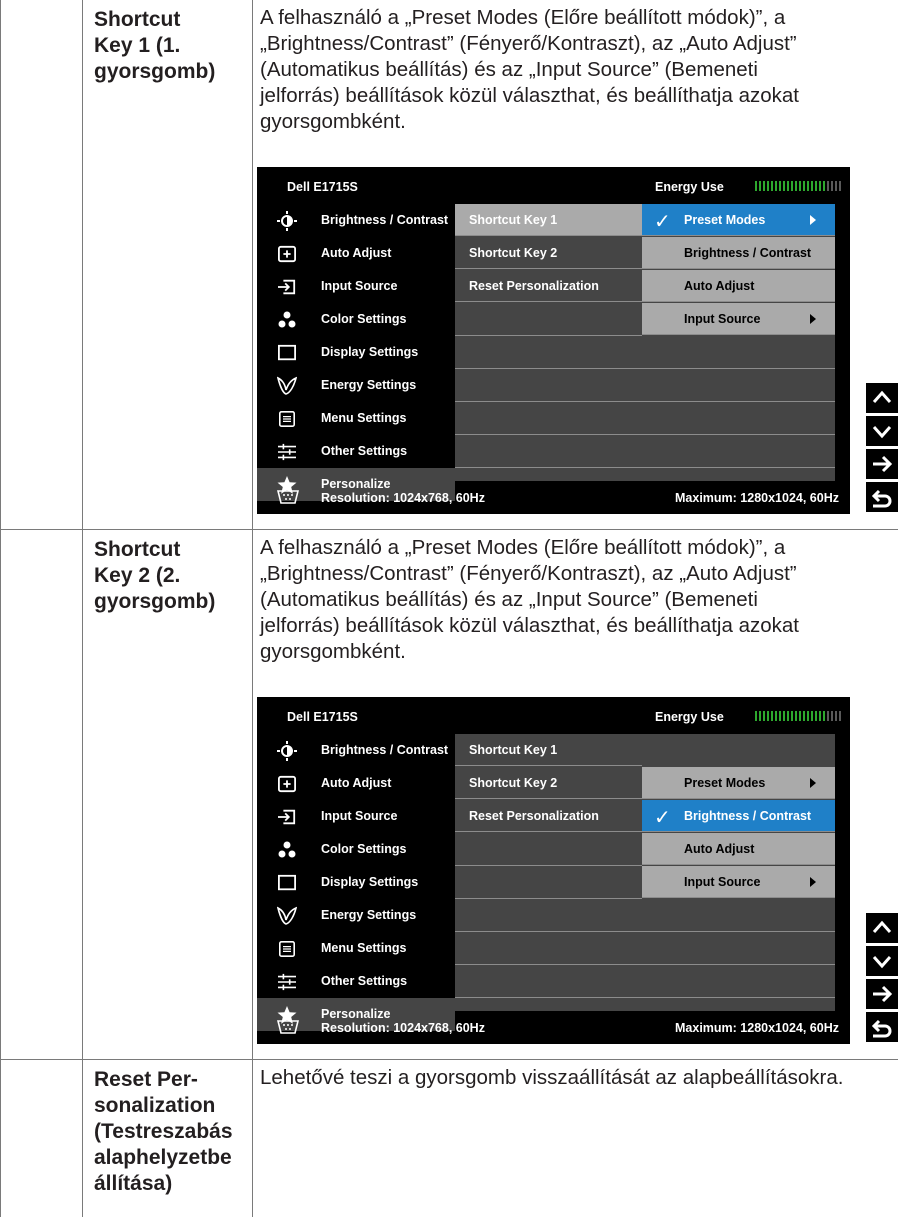 This screenshot has height=1217, width=898. I want to click on down-icon, so click(882, 431).